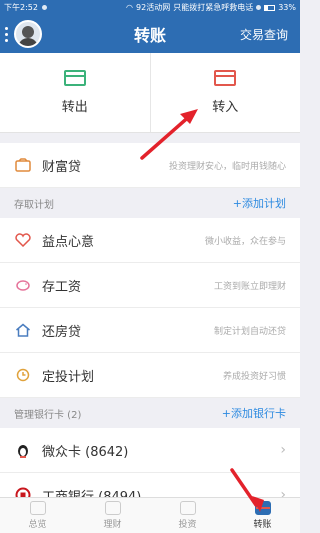 The image size is (320, 533). Describe the element at coordinates (23, 285) in the screenshot. I see `piggy-bank-icon` at that location.